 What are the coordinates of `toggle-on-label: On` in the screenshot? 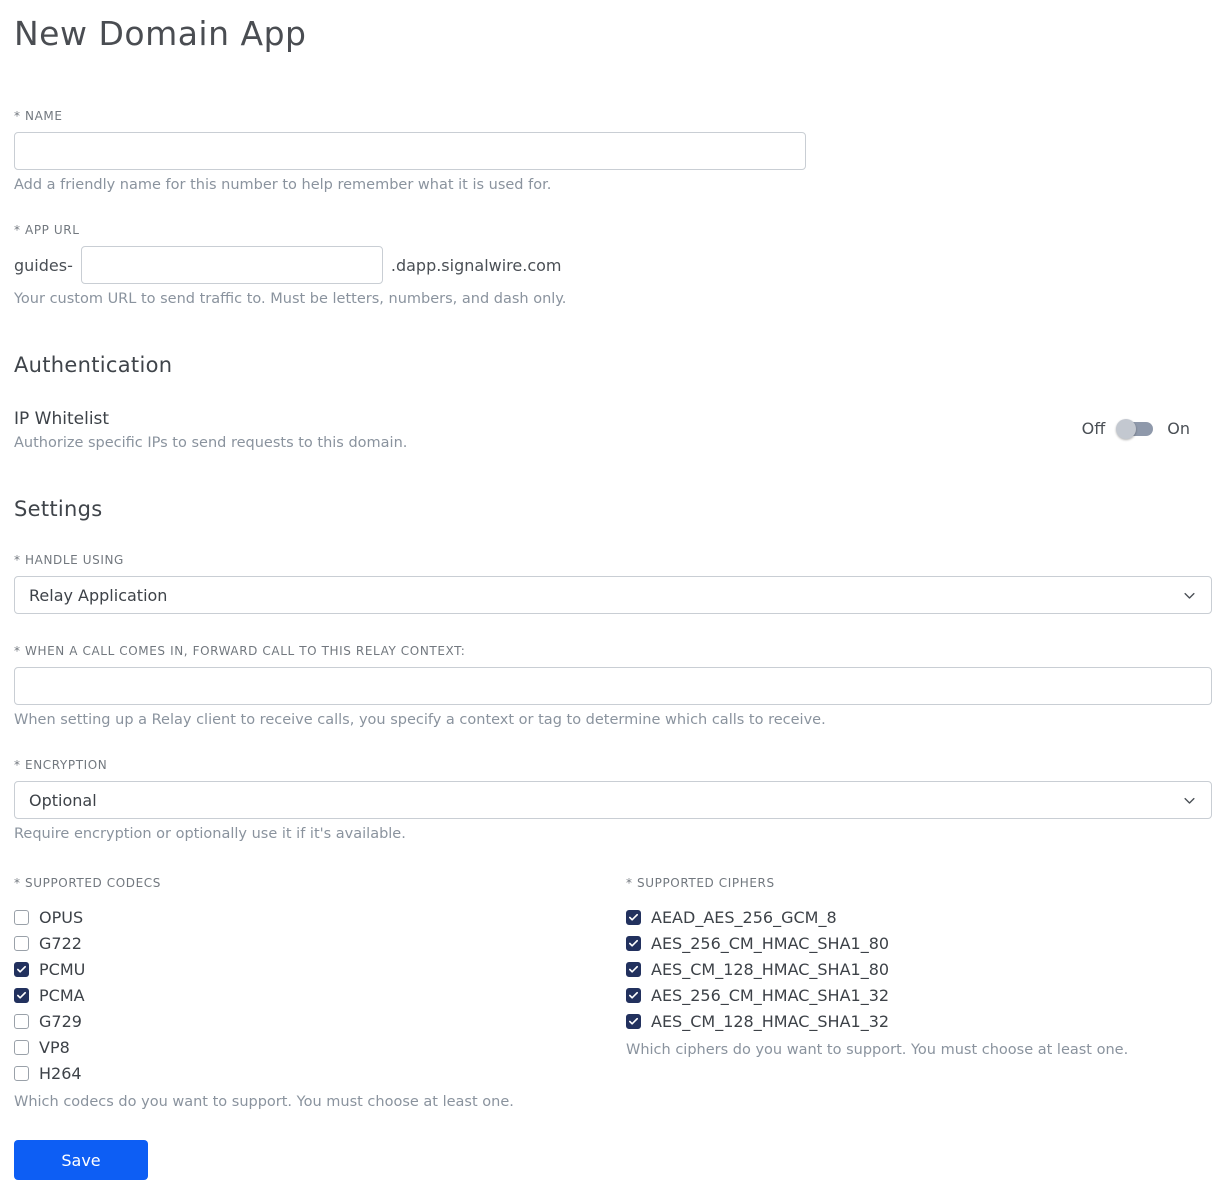 It's located at (1178, 428).